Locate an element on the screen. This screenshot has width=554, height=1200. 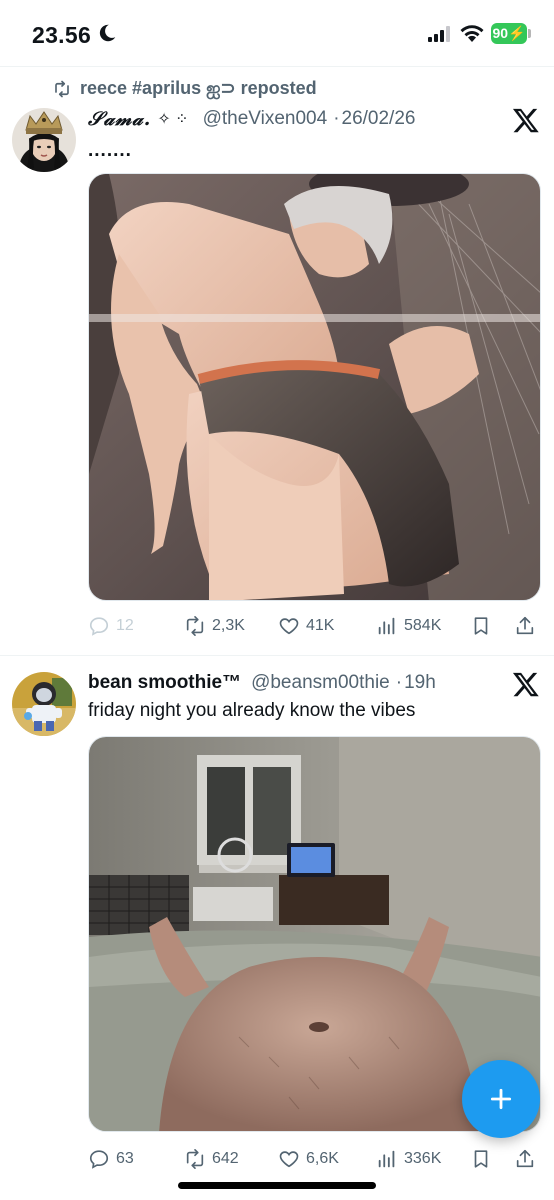
views-button: 336K is located at coordinates (408, 1159).